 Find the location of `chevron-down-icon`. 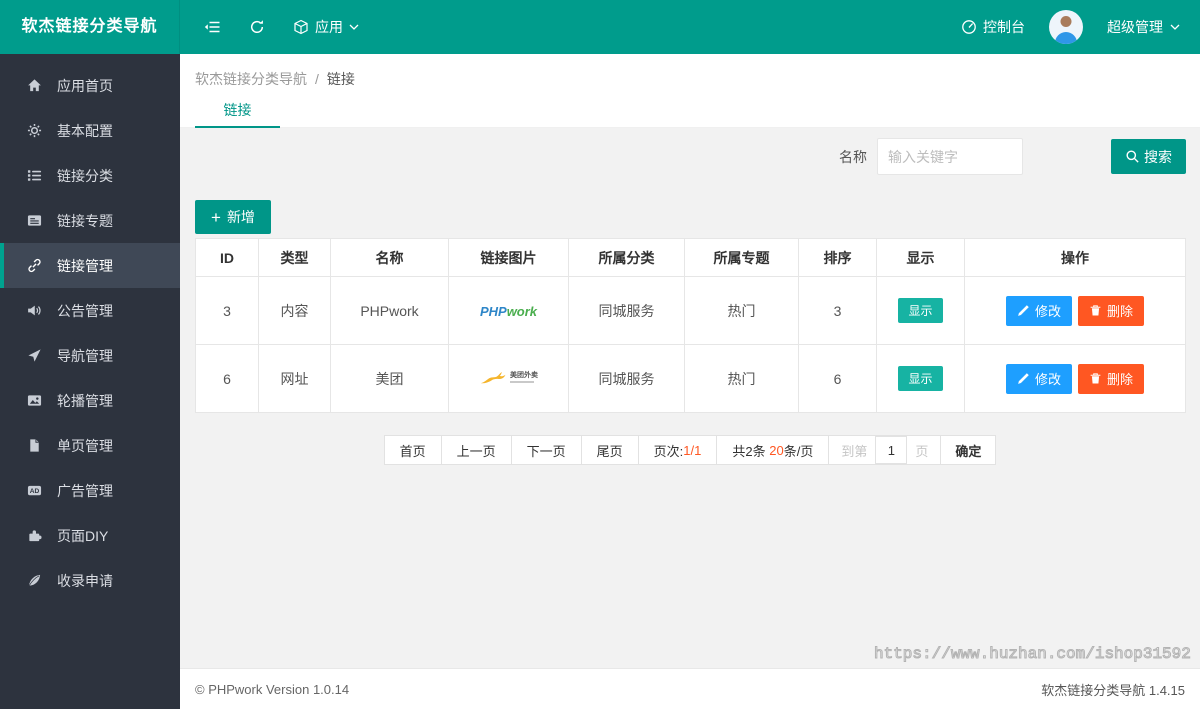

chevron-down-icon is located at coordinates (1175, 27).